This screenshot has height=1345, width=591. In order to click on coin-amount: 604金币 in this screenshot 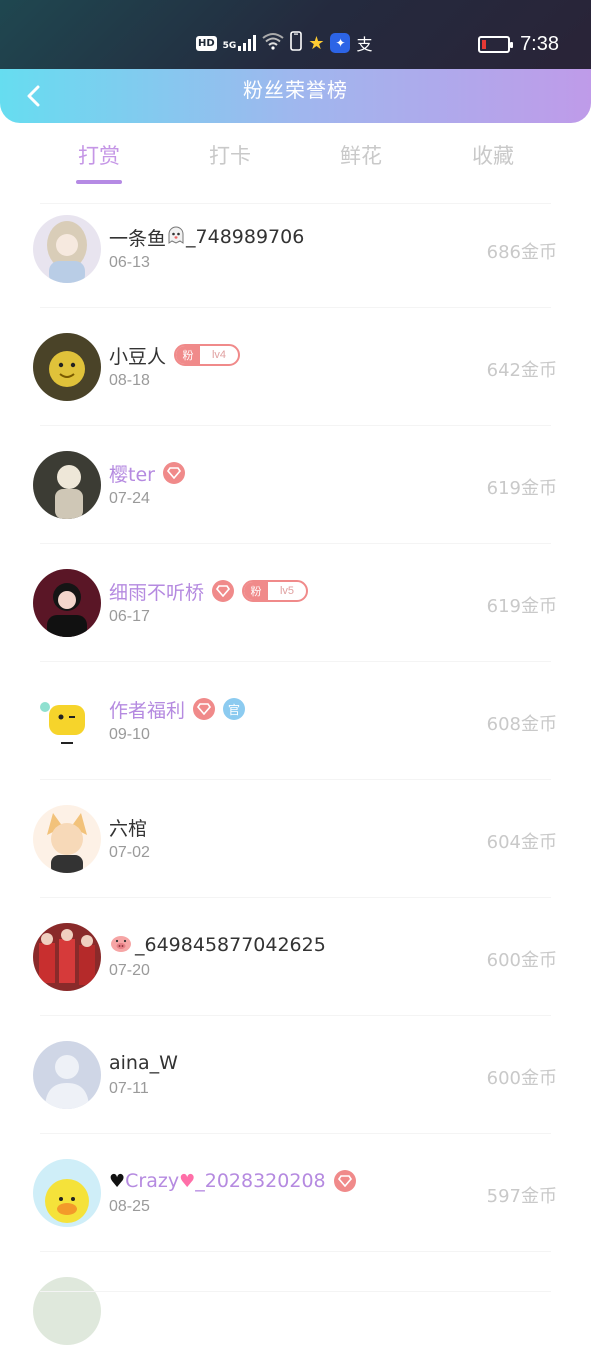, I will do `click(521, 842)`.